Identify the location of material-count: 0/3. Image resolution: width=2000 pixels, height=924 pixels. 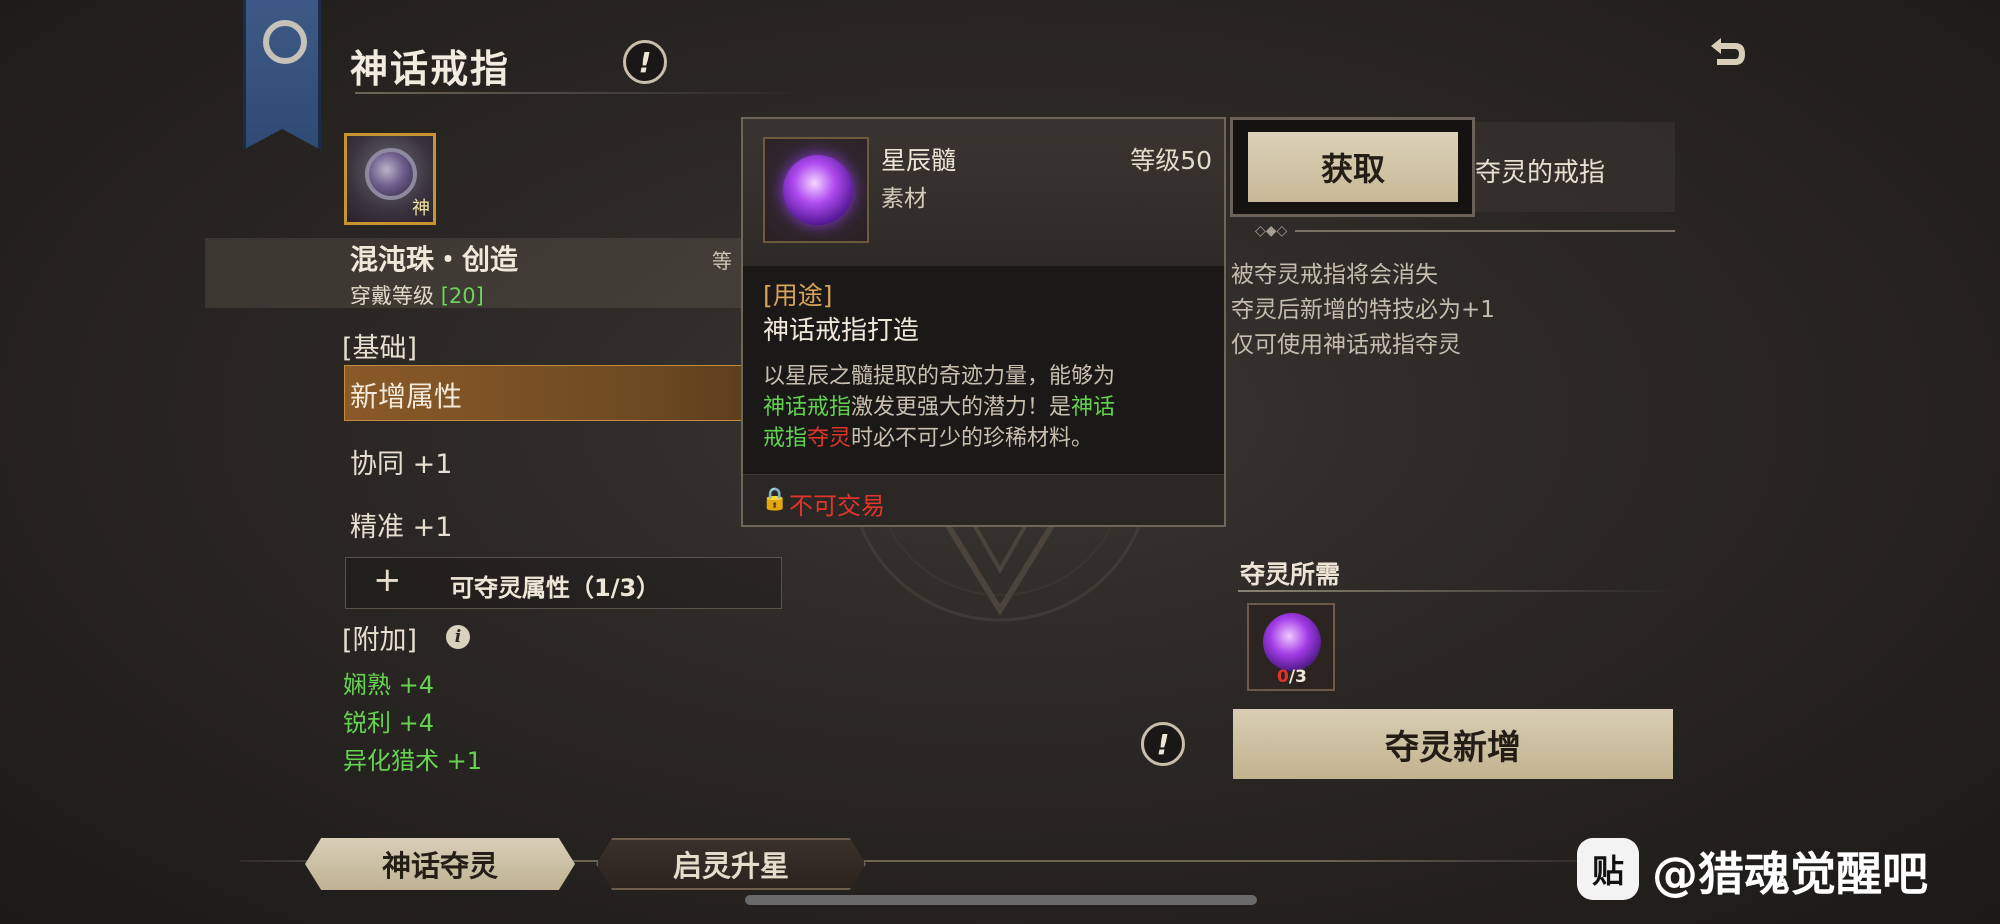
(1292, 677).